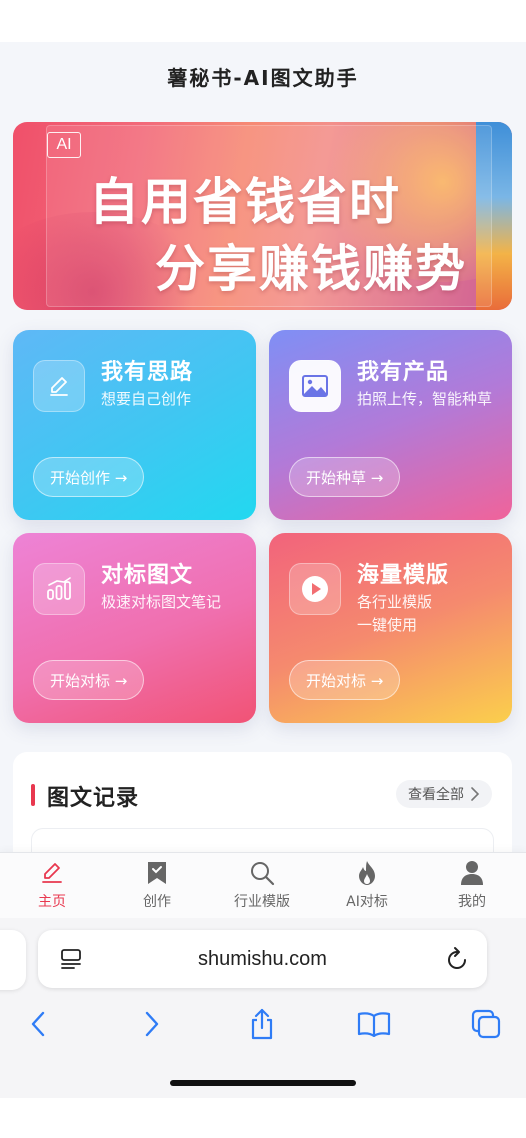 This screenshot has height=1138, width=526. What do you see at coordinates (390, 425) in the screenshot?
I see `card-my-product: 我有产品 拍照上传，智能种草 开始种草 →` at bounding box center [390, 425].